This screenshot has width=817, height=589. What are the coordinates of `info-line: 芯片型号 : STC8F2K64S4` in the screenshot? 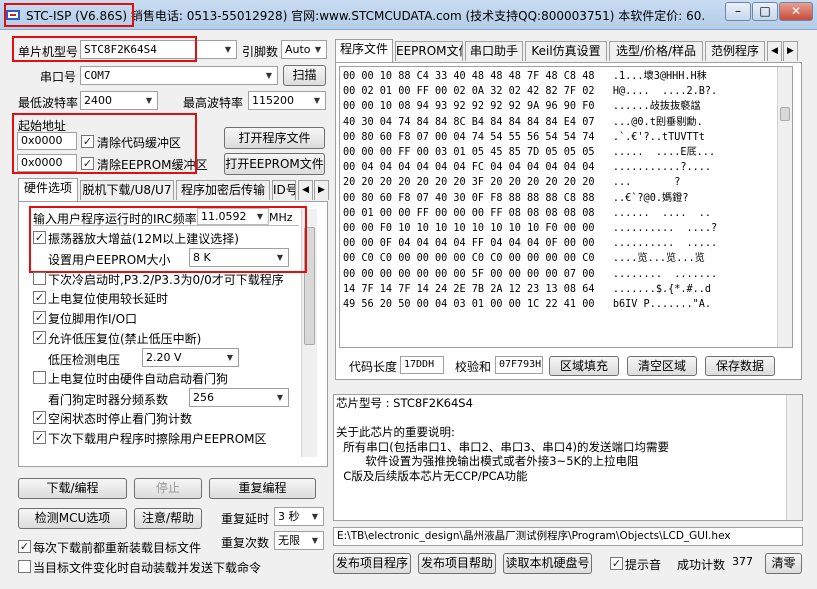 It's located at (404, 403).